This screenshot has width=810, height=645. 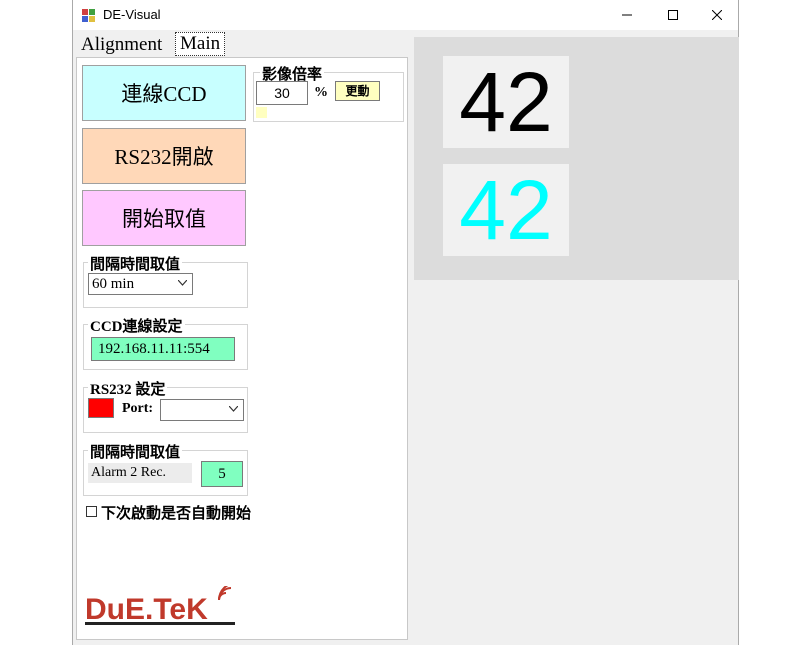 What do you see at coordinates (506, 102) in the screenshot?
I see `value-display-top: 42` at bounding box center [506, 102].